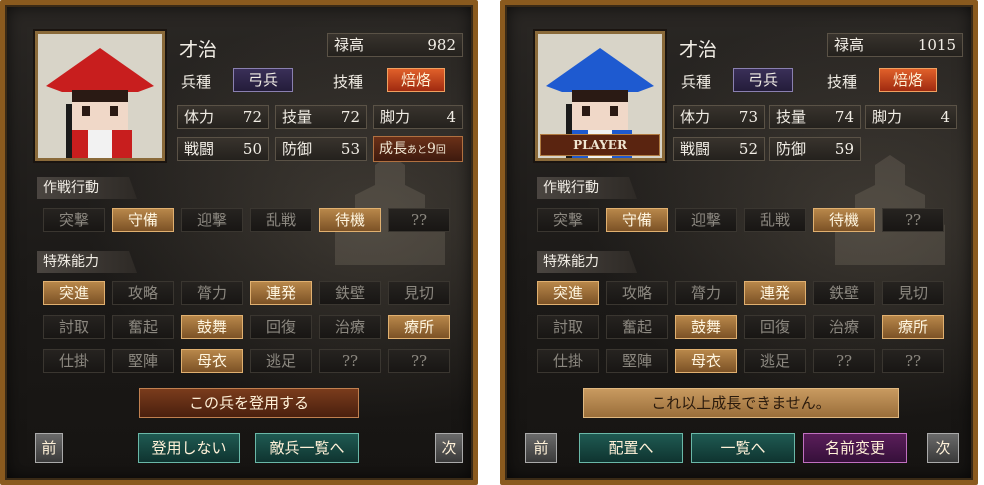 The width and height of the screenshot is (984, 485). I want to click on stat-defense: 防御 53, so click(321, 149).